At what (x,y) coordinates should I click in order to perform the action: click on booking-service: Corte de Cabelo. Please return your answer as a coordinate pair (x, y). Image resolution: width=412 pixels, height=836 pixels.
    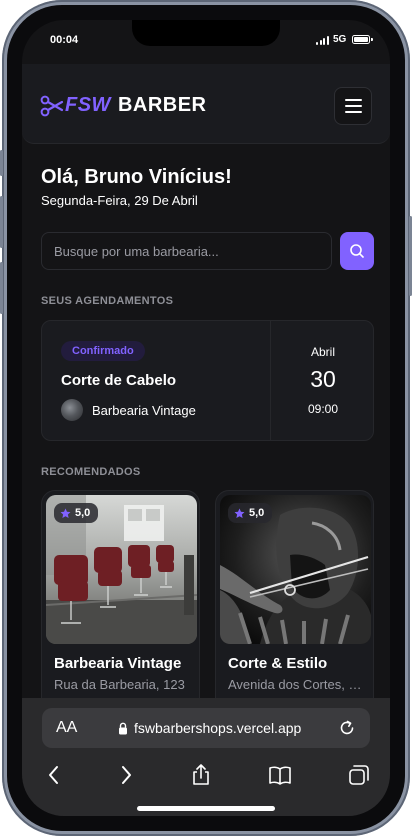
    Looking at the image, I should click on (119, 380).